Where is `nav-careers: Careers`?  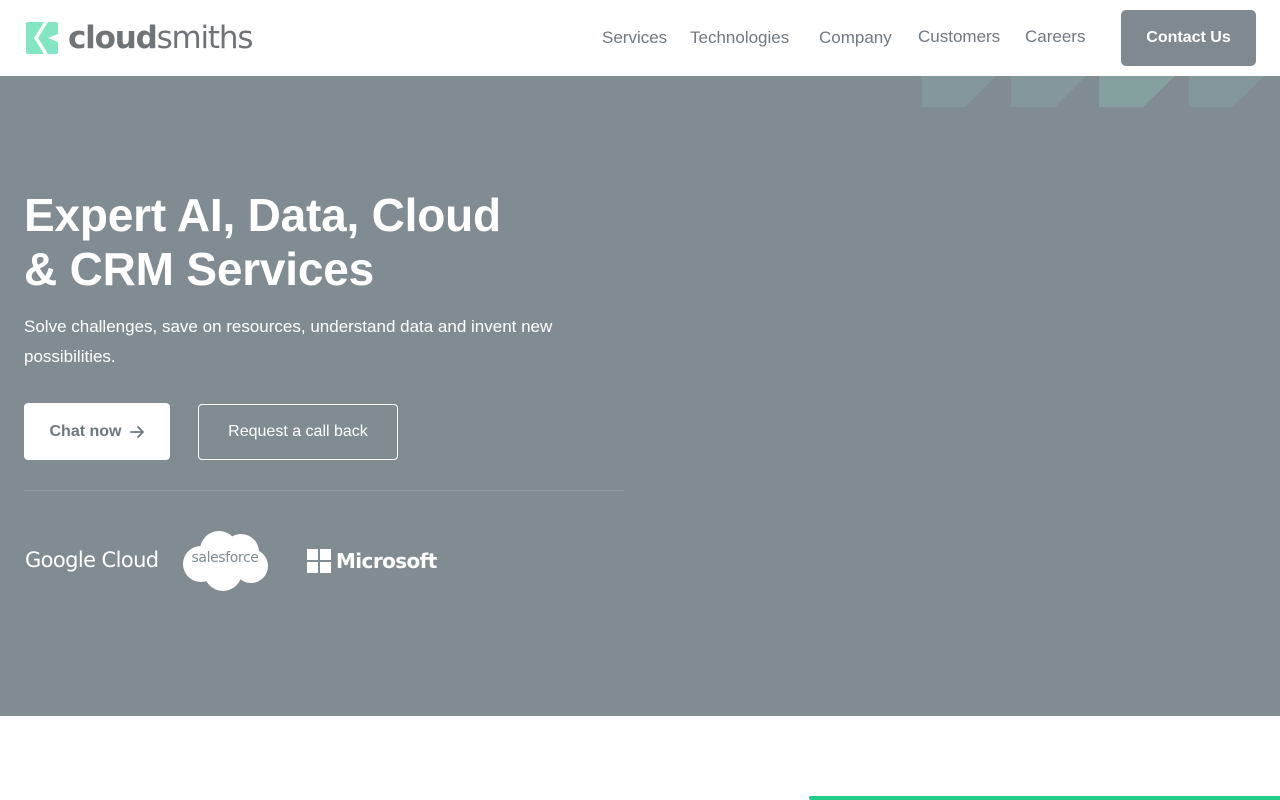 nav-careers: Careers is located at coordinates (1055, 37).